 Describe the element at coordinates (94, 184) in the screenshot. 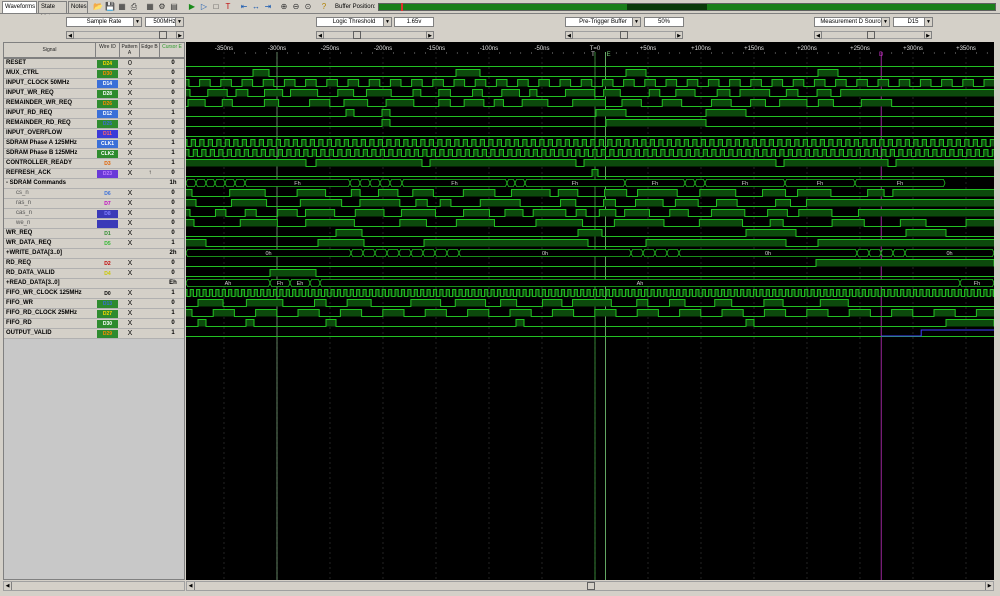

I see `signal-row: - SDRAM Commands 1h` at that location.